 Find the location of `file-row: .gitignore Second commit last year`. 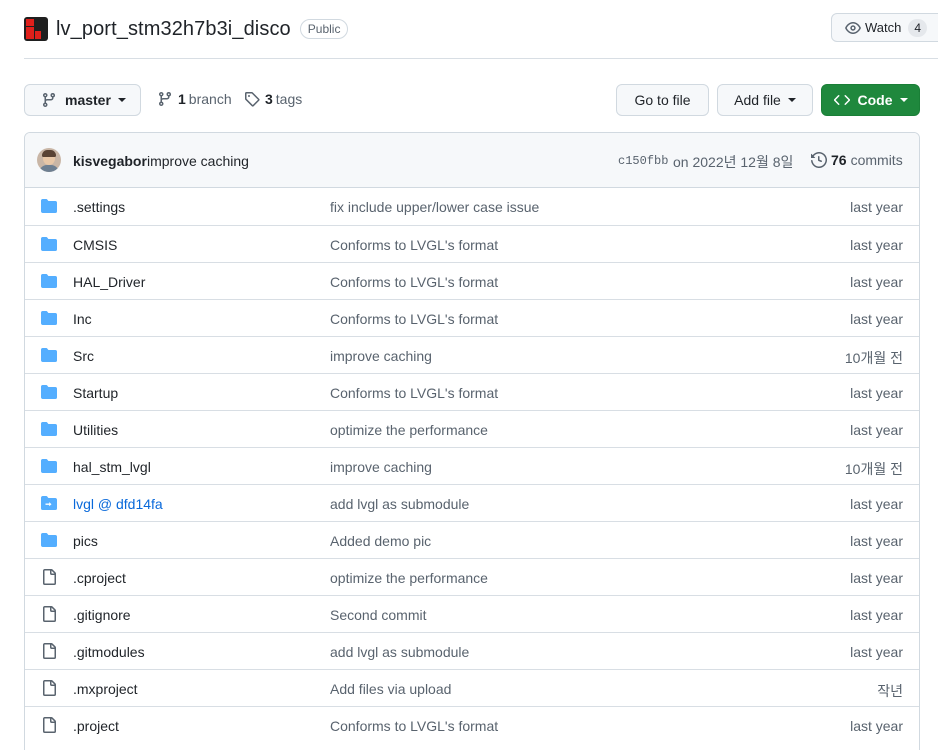

file-row: .gitignore Second commit last year is located at coordinates (472, 613).